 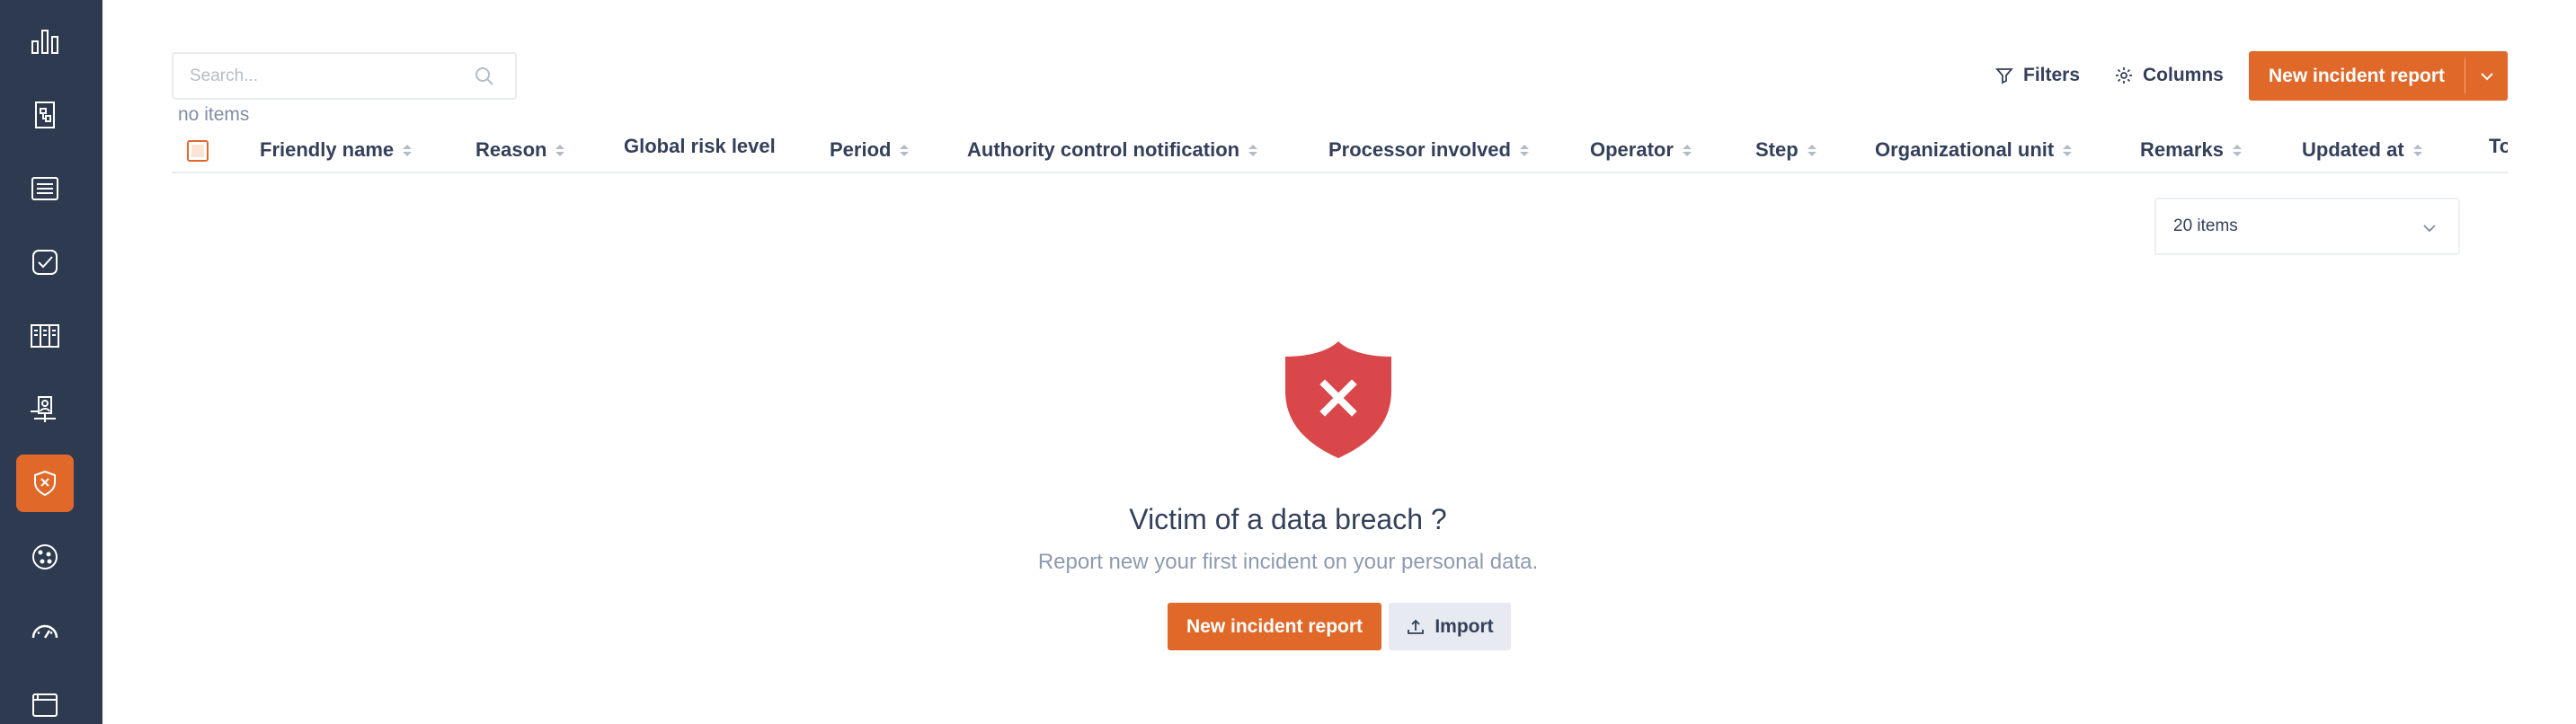 I want to click on gauge-icon, so click(x=44, y=632).